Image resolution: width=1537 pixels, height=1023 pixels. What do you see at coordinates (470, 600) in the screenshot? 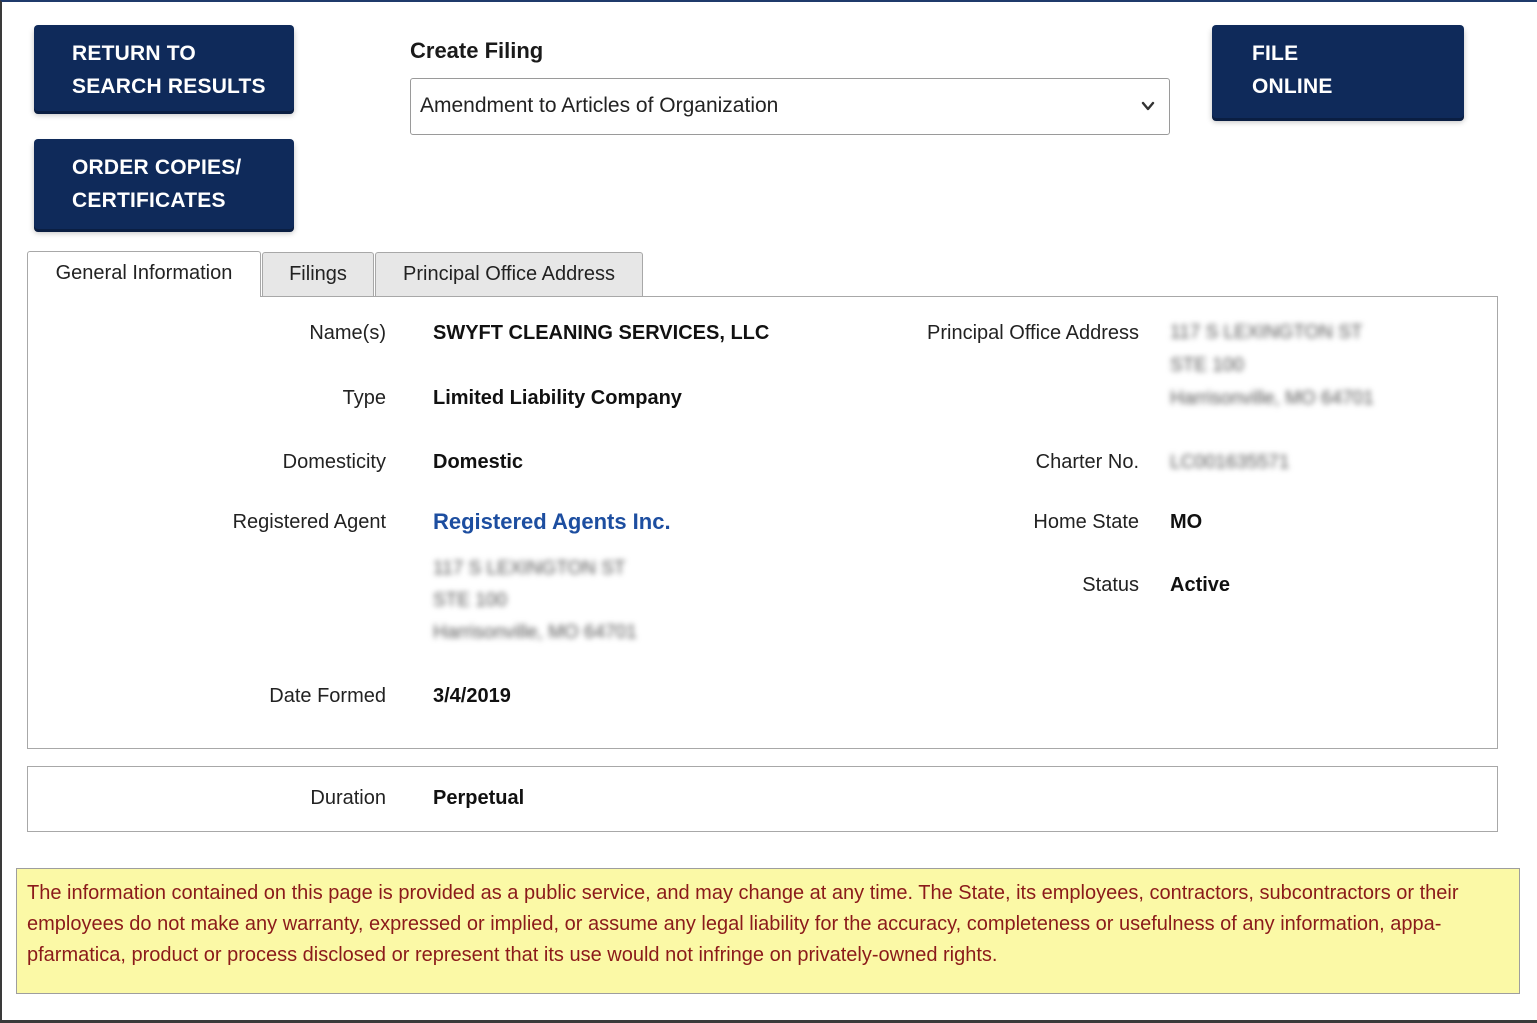
I see `registered-agent-address-line2: STE 100` at bounding box center [470, 600].